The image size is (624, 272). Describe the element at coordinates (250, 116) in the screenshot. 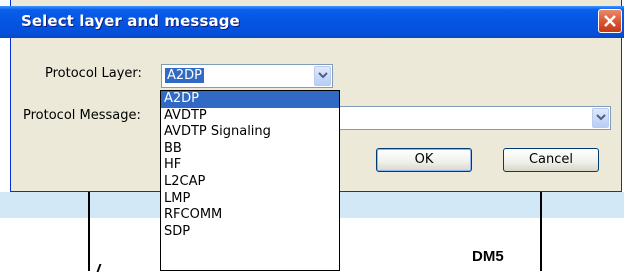

I see `dropdown-item-avdtp: AVDTP` at that location.